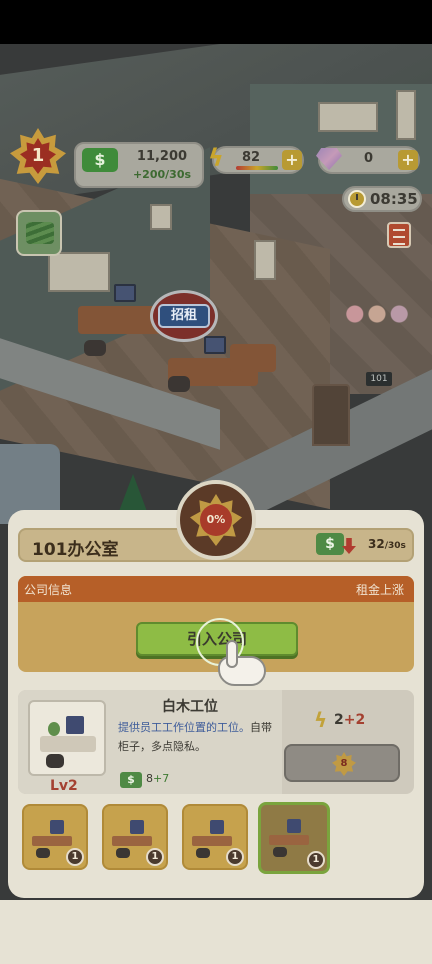 The image size is (432, 964). What do you see at coordinates (349, 546) in the screenshot?
I see `arrow-down-icon` at bounding box center [349, 546].